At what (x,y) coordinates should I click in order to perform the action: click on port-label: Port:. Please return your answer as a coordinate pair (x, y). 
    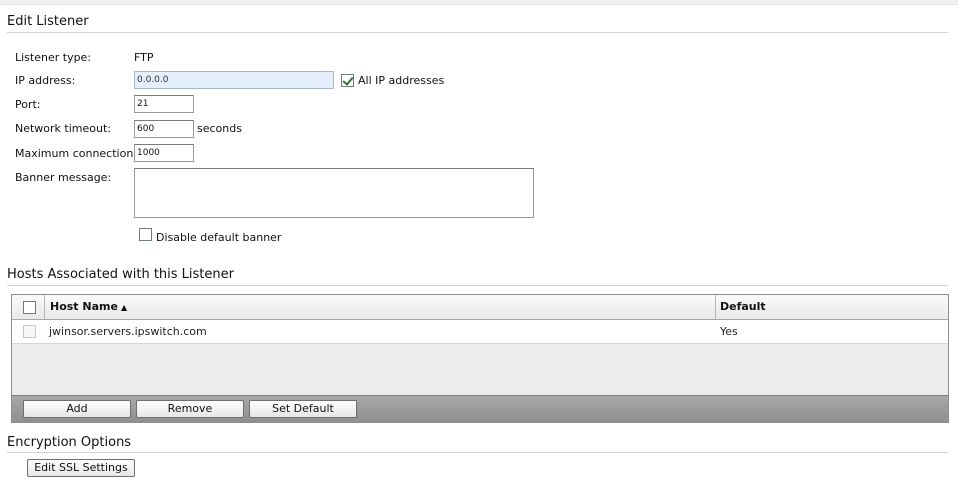
    Looking at the image, I should click on (28, 104).